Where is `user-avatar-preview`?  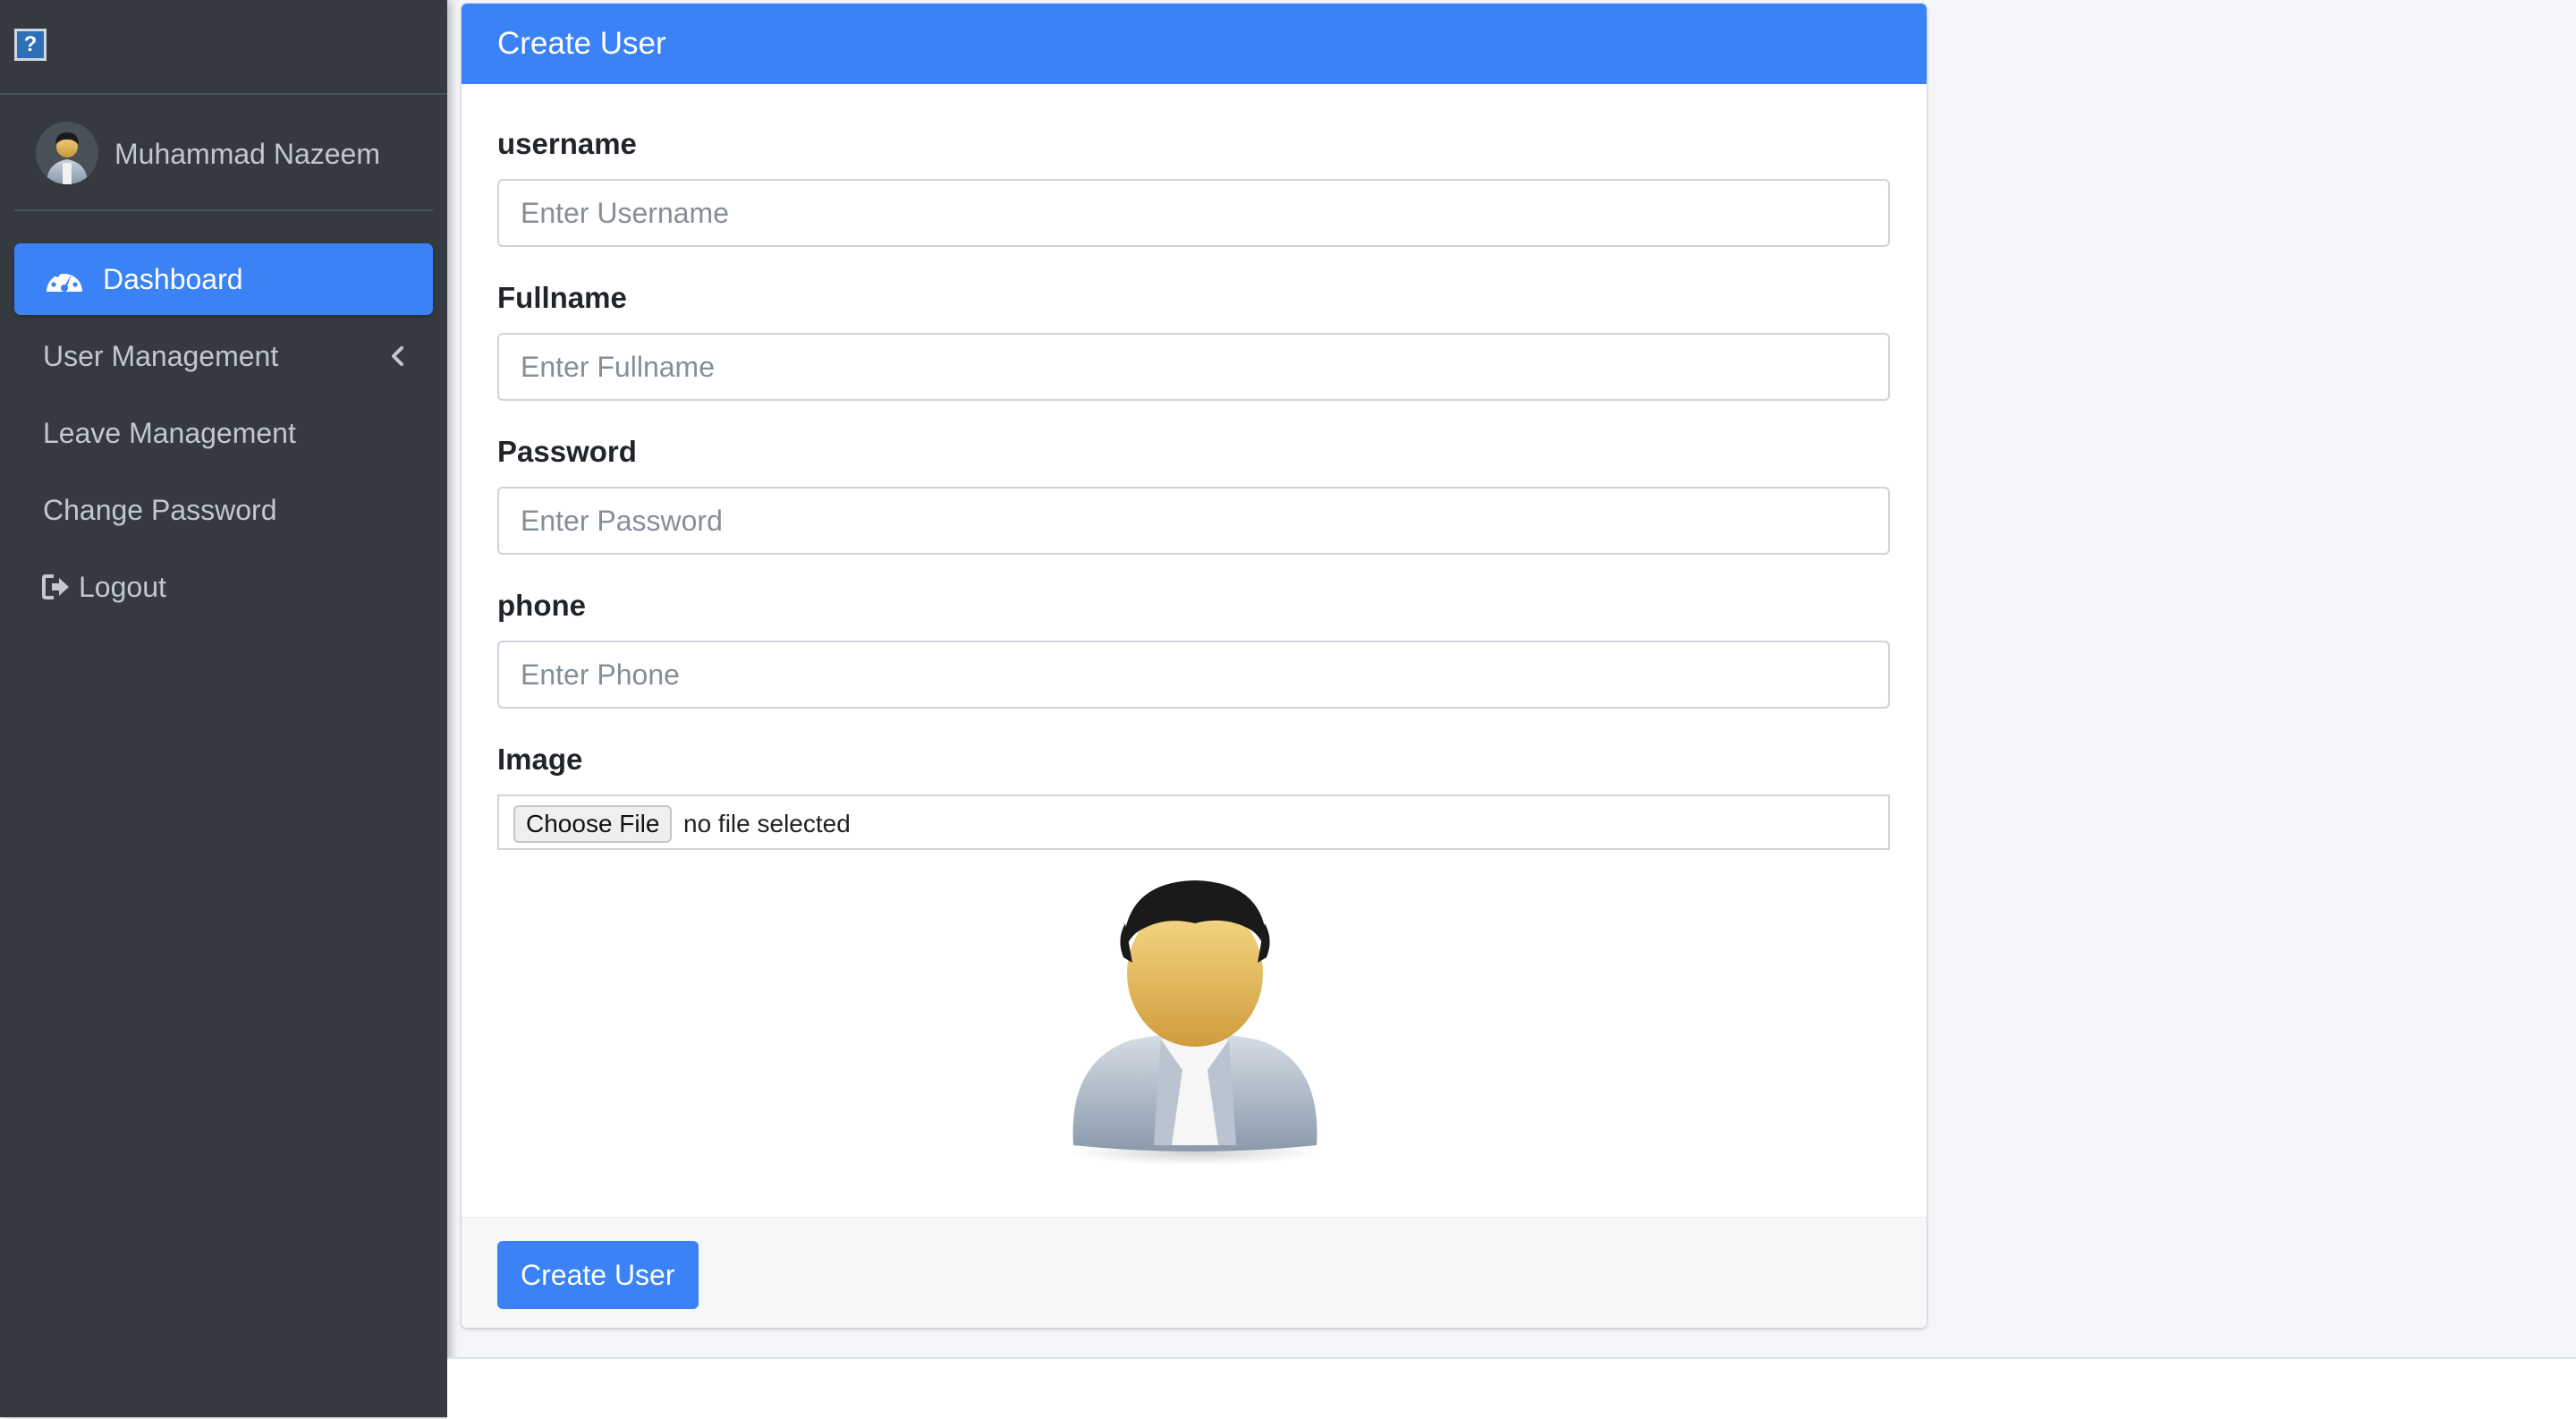
user-avatar-preview is located at coordinates (1195, 1022).